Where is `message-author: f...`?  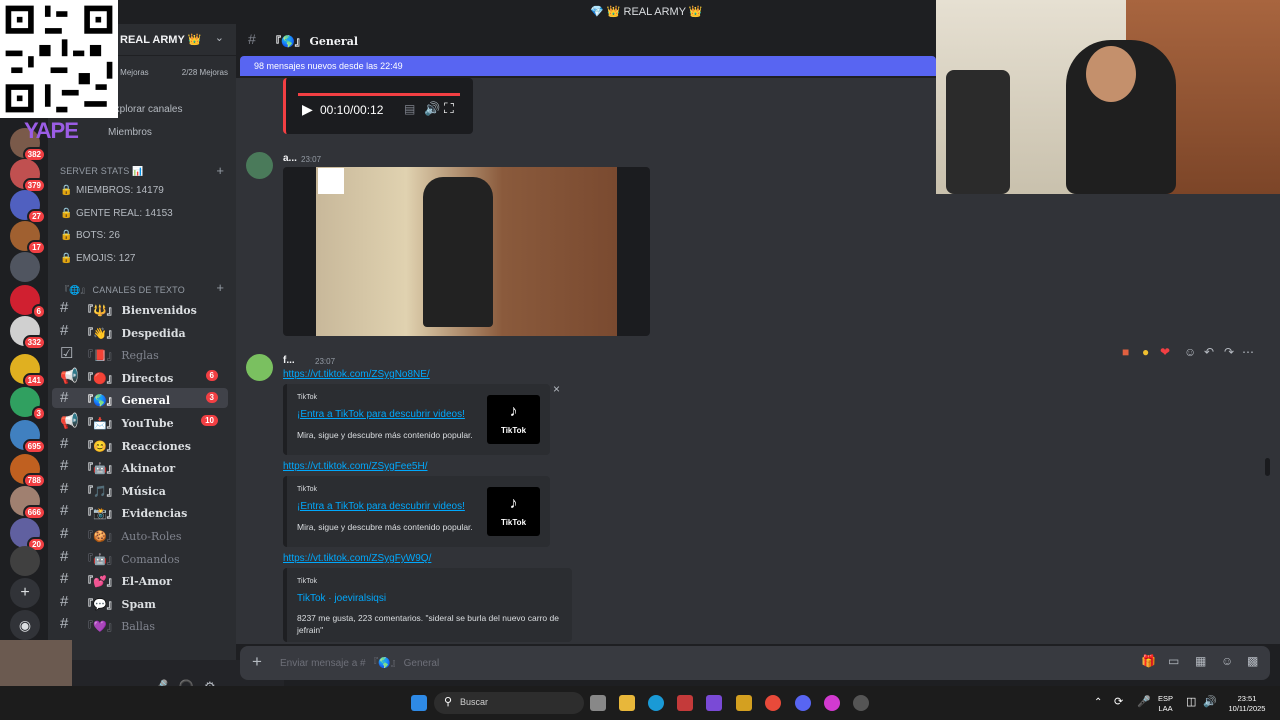 message-author: f... is located at coordinates (289, 360).